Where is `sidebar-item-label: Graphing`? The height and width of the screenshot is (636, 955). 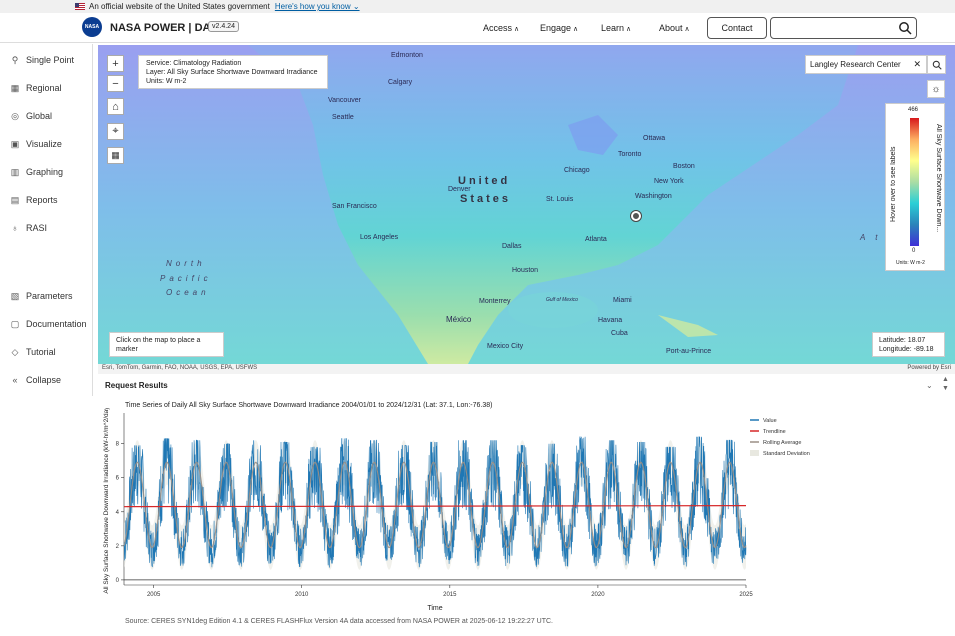
sidebar-item-label: Graphing is located at coordinates (45, 172).